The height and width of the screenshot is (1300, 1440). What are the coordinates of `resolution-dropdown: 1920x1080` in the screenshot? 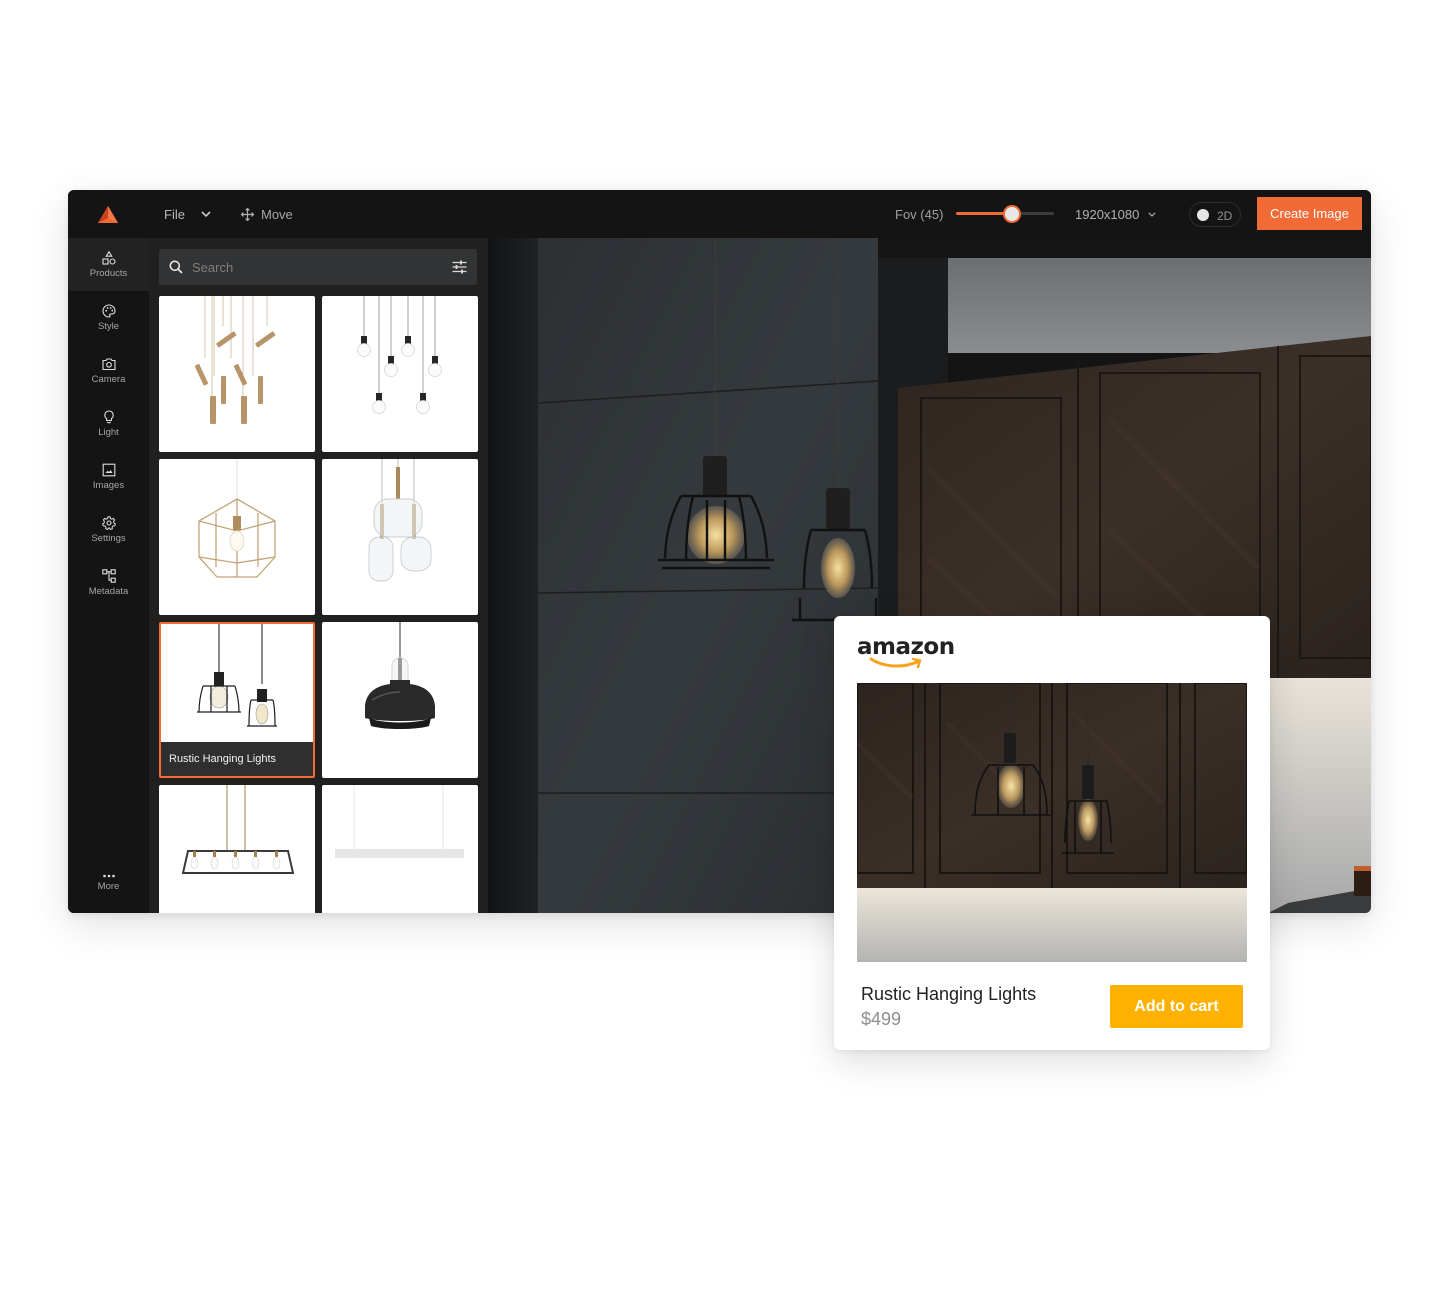 It's located at (1115, 214).